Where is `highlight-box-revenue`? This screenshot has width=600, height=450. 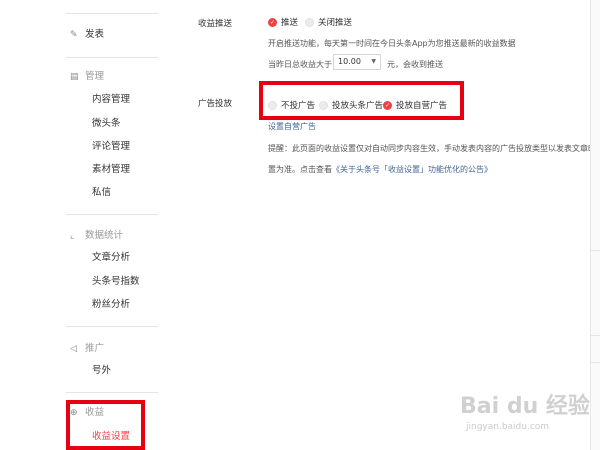 highlight-box-revenue is located at coordinates (105, 425).